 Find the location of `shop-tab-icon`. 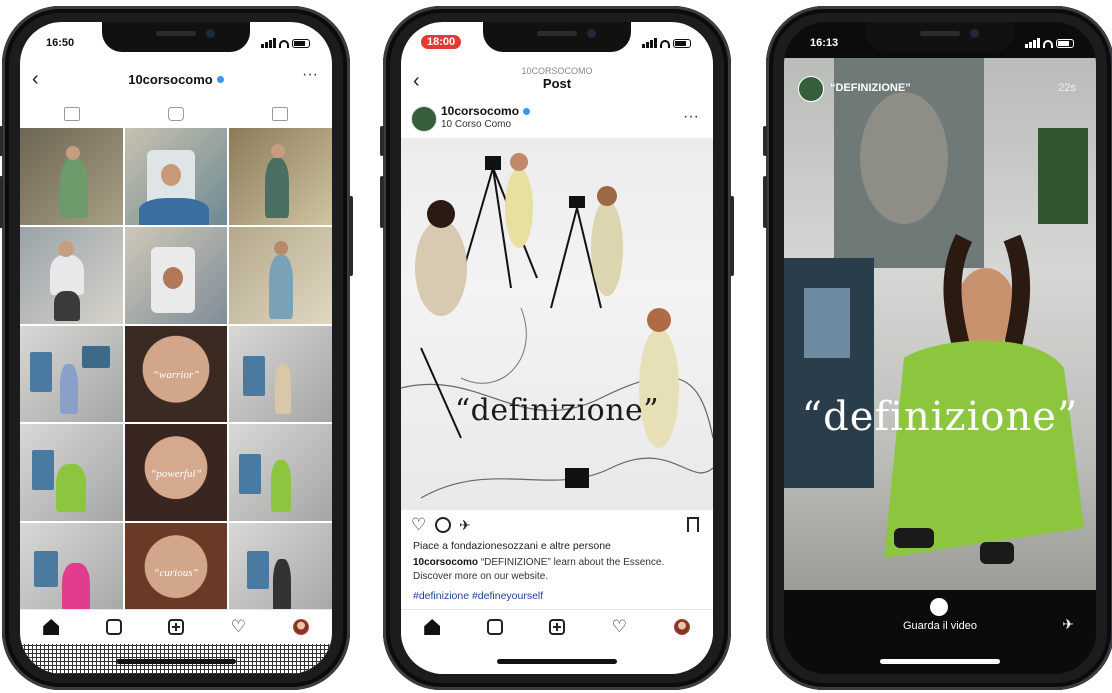

shop-tab-icon is located at coordinates (176, 114).